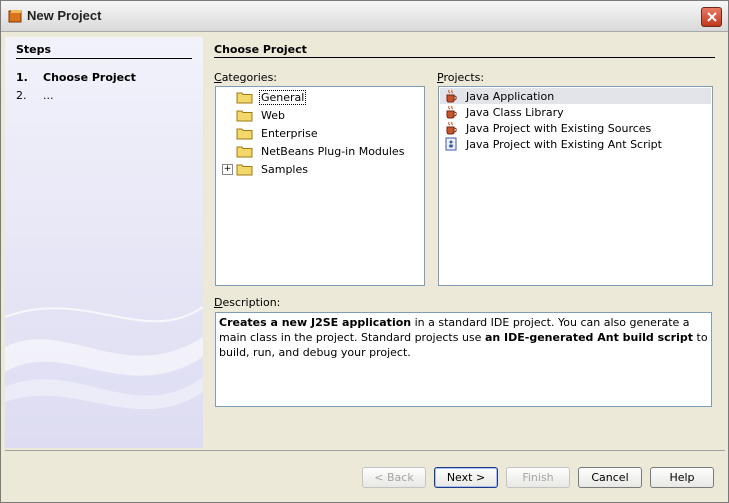  What do you see at coordinates (246, 77) in the screenshot?
I see `categories-label: Categories:` at bounding box center [246, 77].